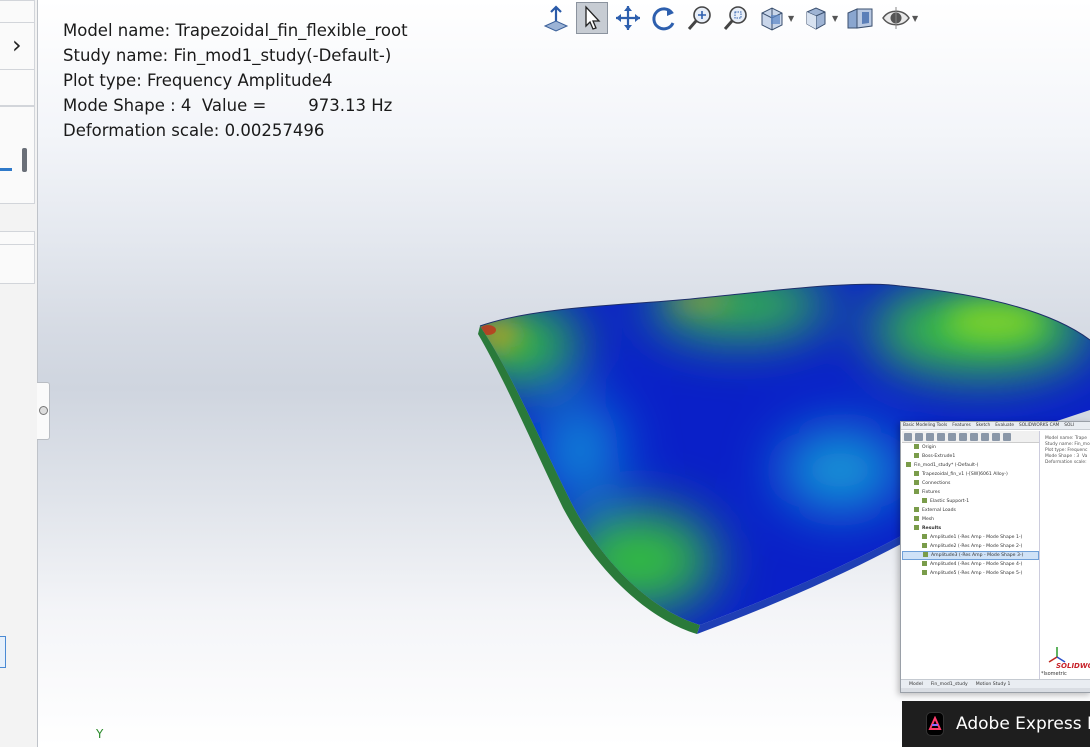  I want to click on panel-selected-item, so click(3, 652).